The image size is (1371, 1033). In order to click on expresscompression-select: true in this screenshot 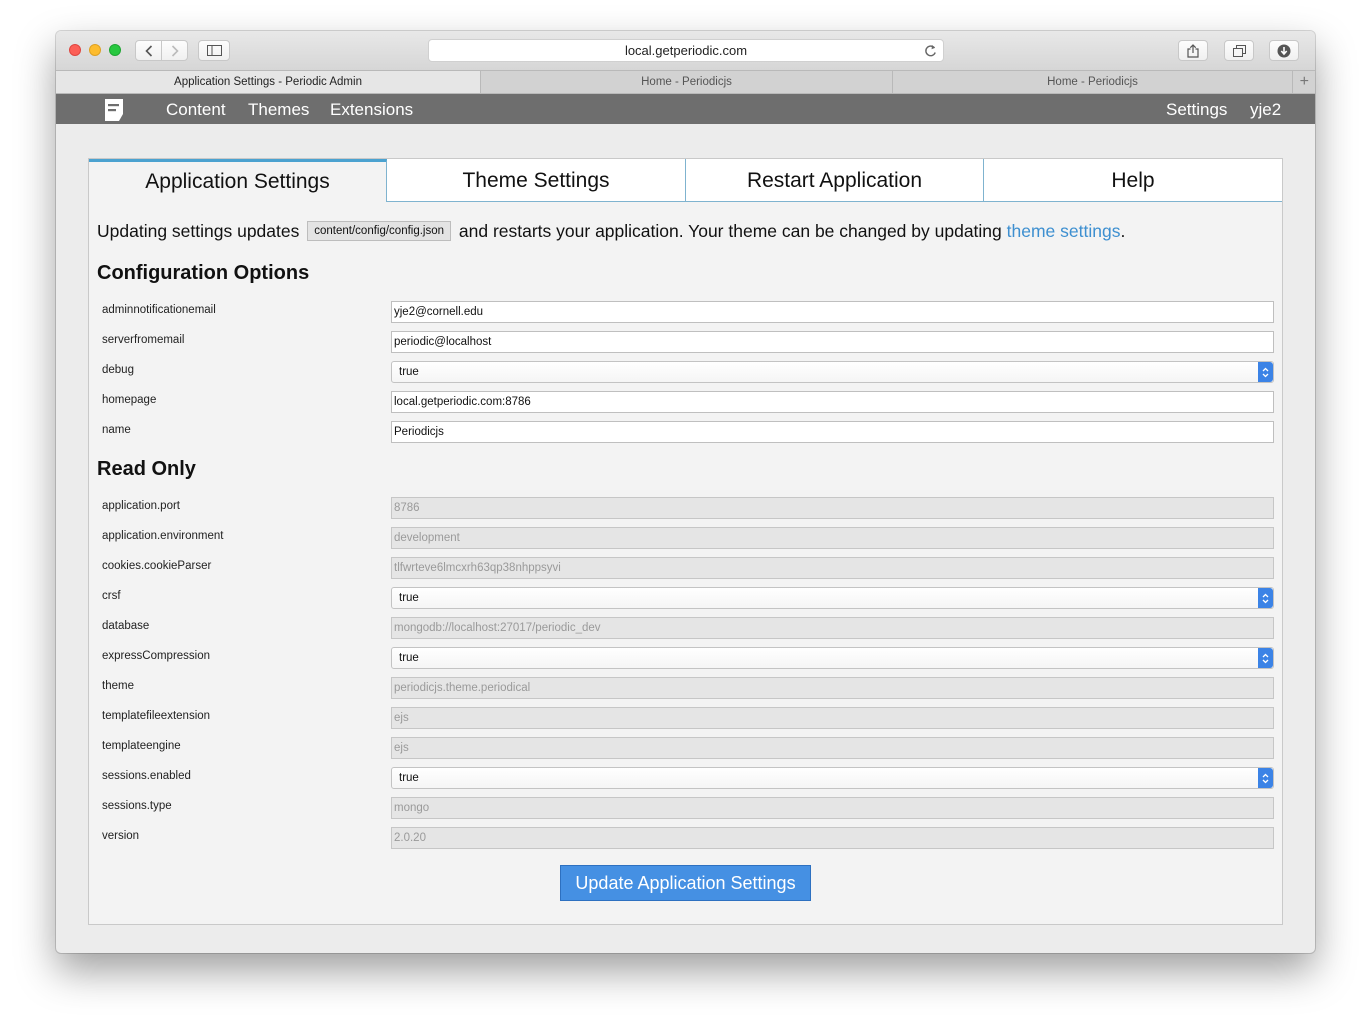, I will do `click(832, 658)`.